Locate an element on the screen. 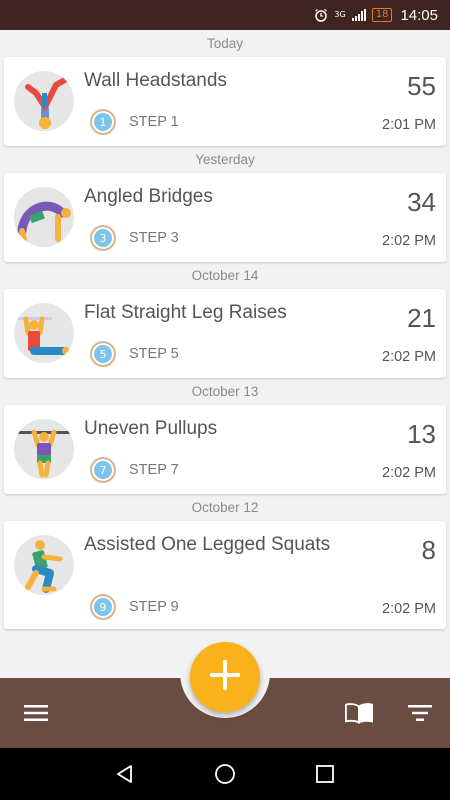  step-label: STEP 7 is located at coordinates (154, 470).